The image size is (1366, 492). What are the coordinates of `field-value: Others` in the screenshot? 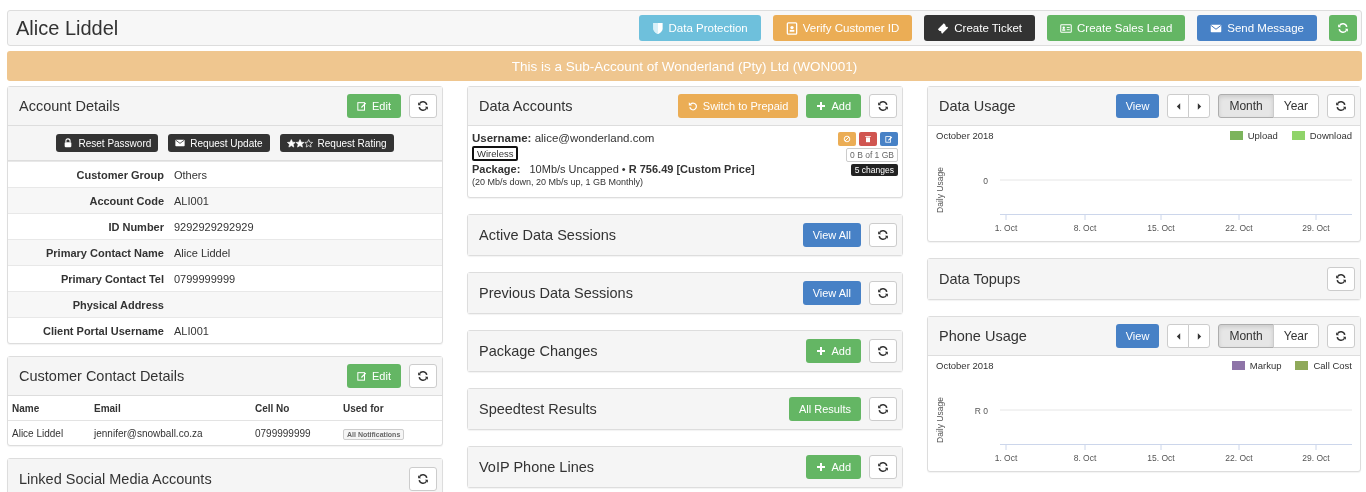 It's located at (190, 174).